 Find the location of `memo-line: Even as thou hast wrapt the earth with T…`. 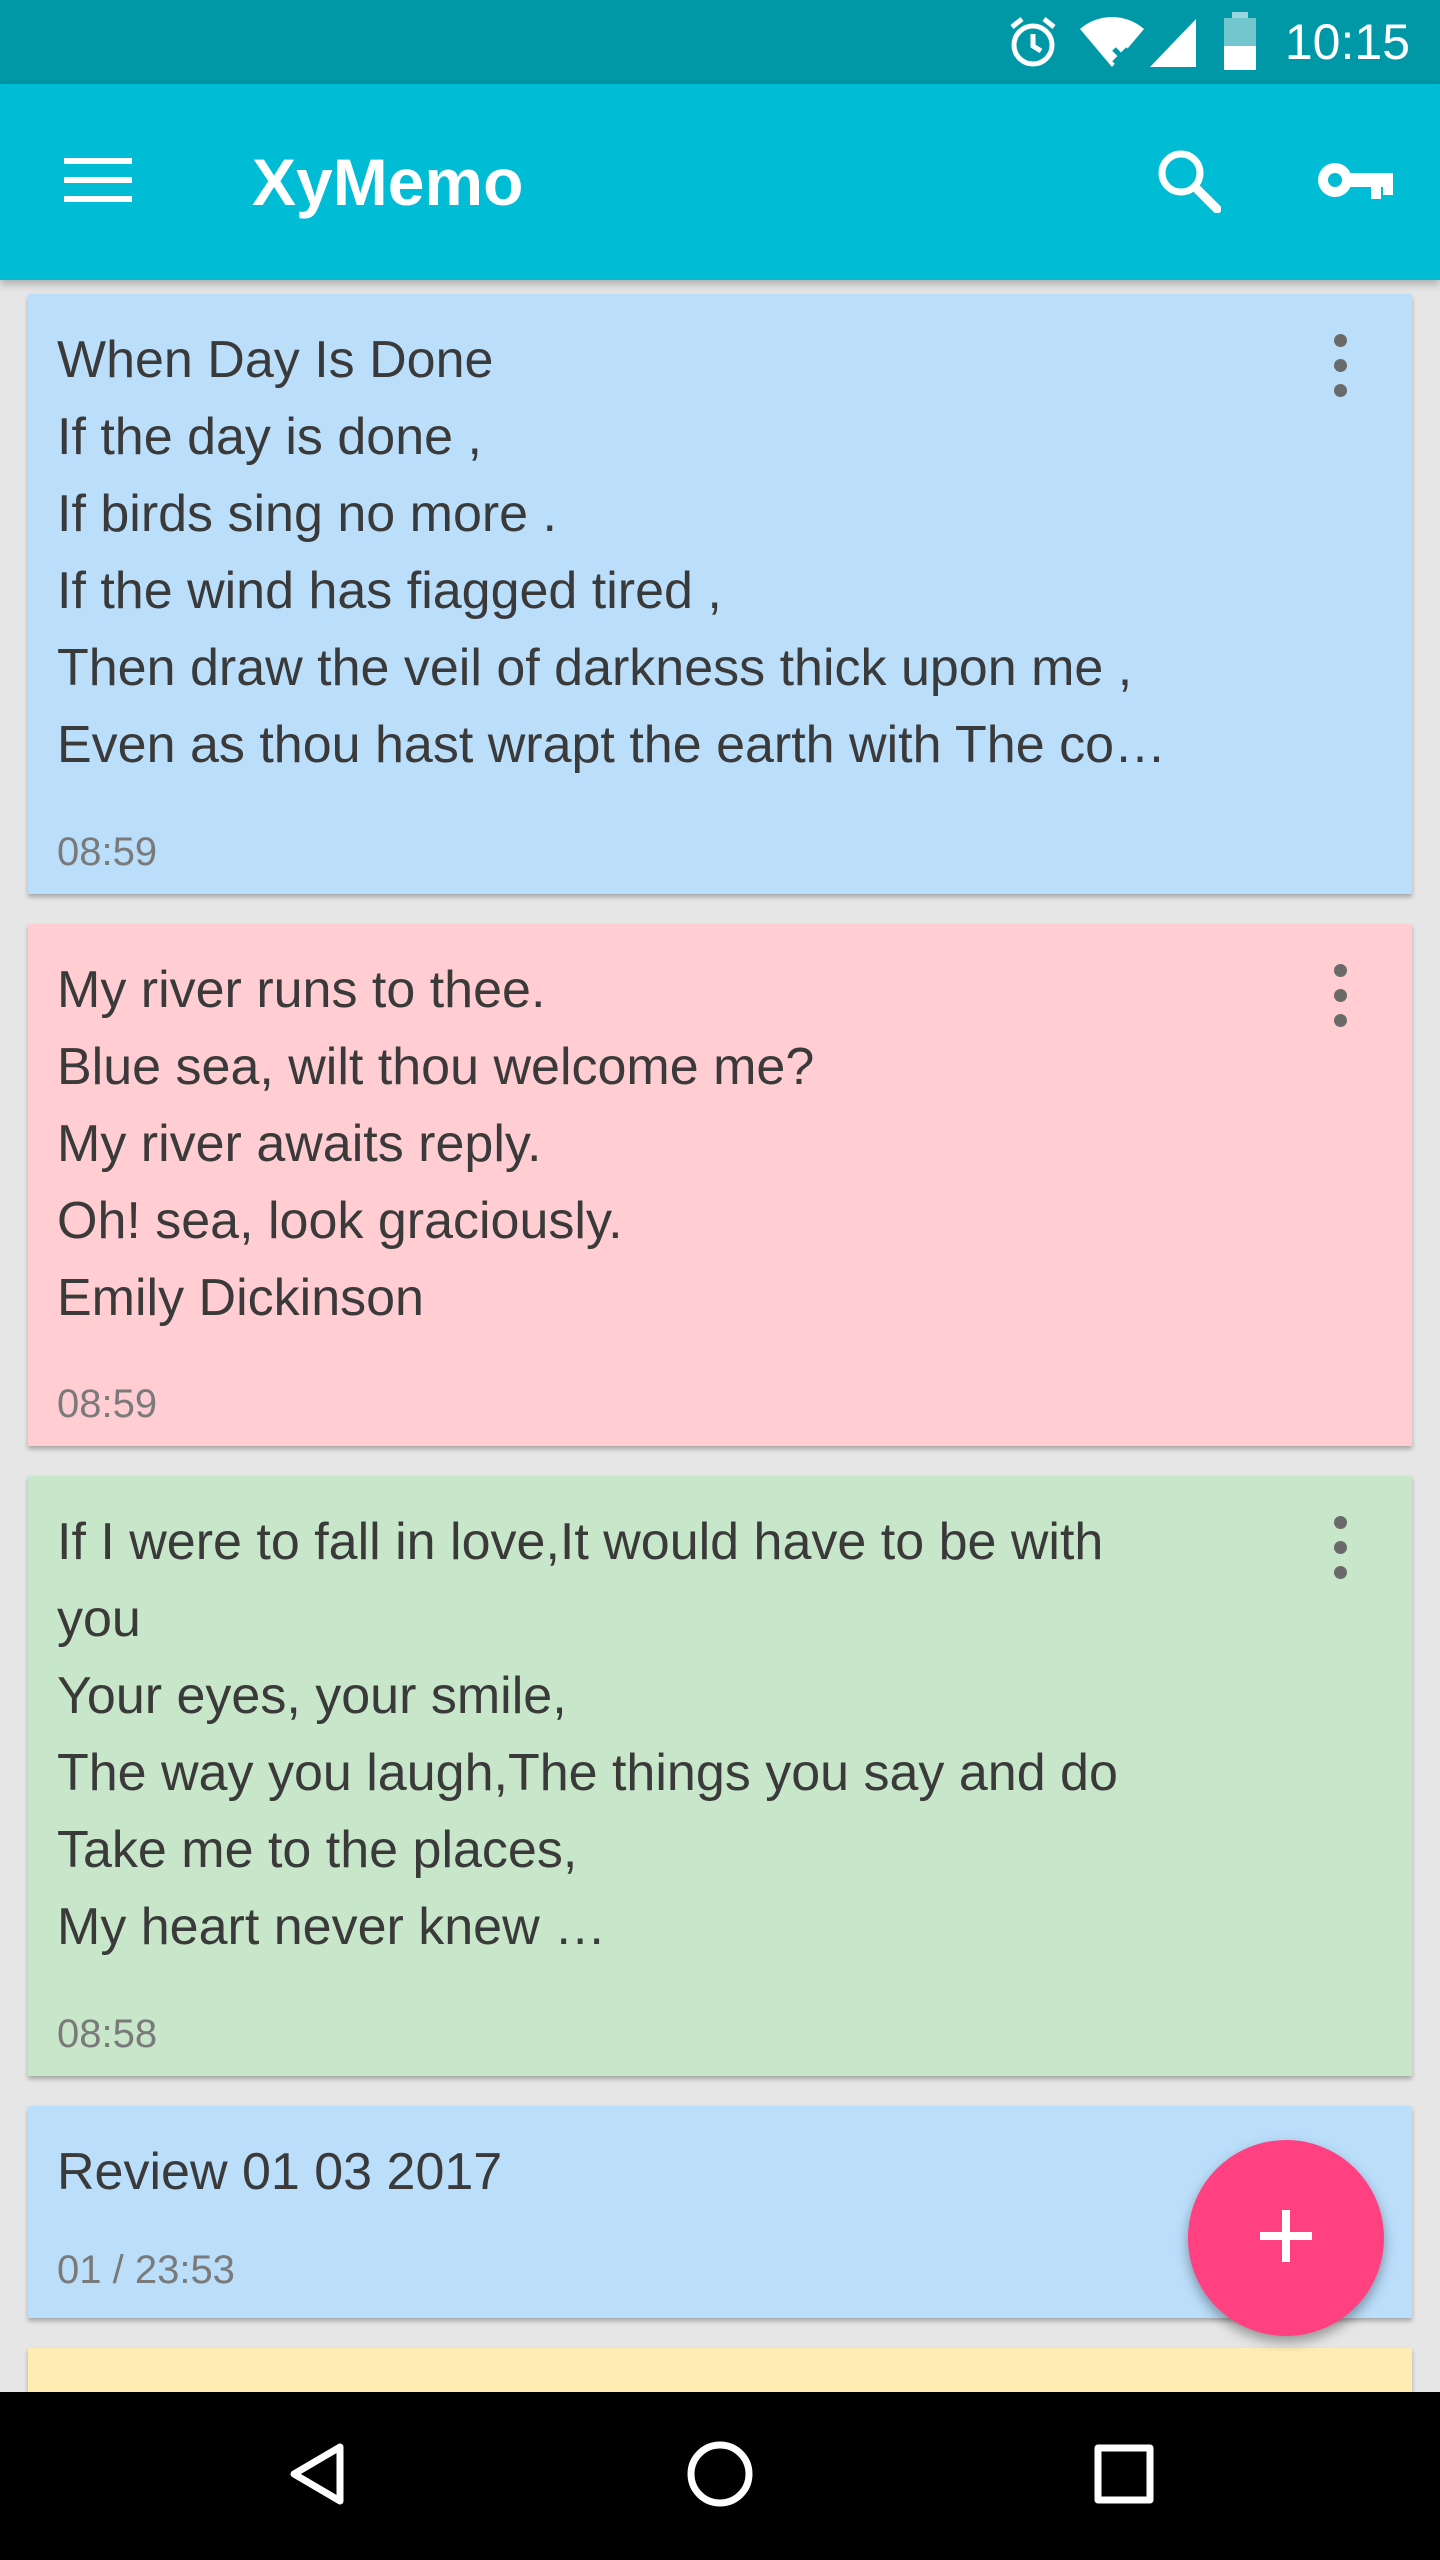

memo-line: Even as thou hast wrapt the earth with T… is located at coordinates (611, 745).